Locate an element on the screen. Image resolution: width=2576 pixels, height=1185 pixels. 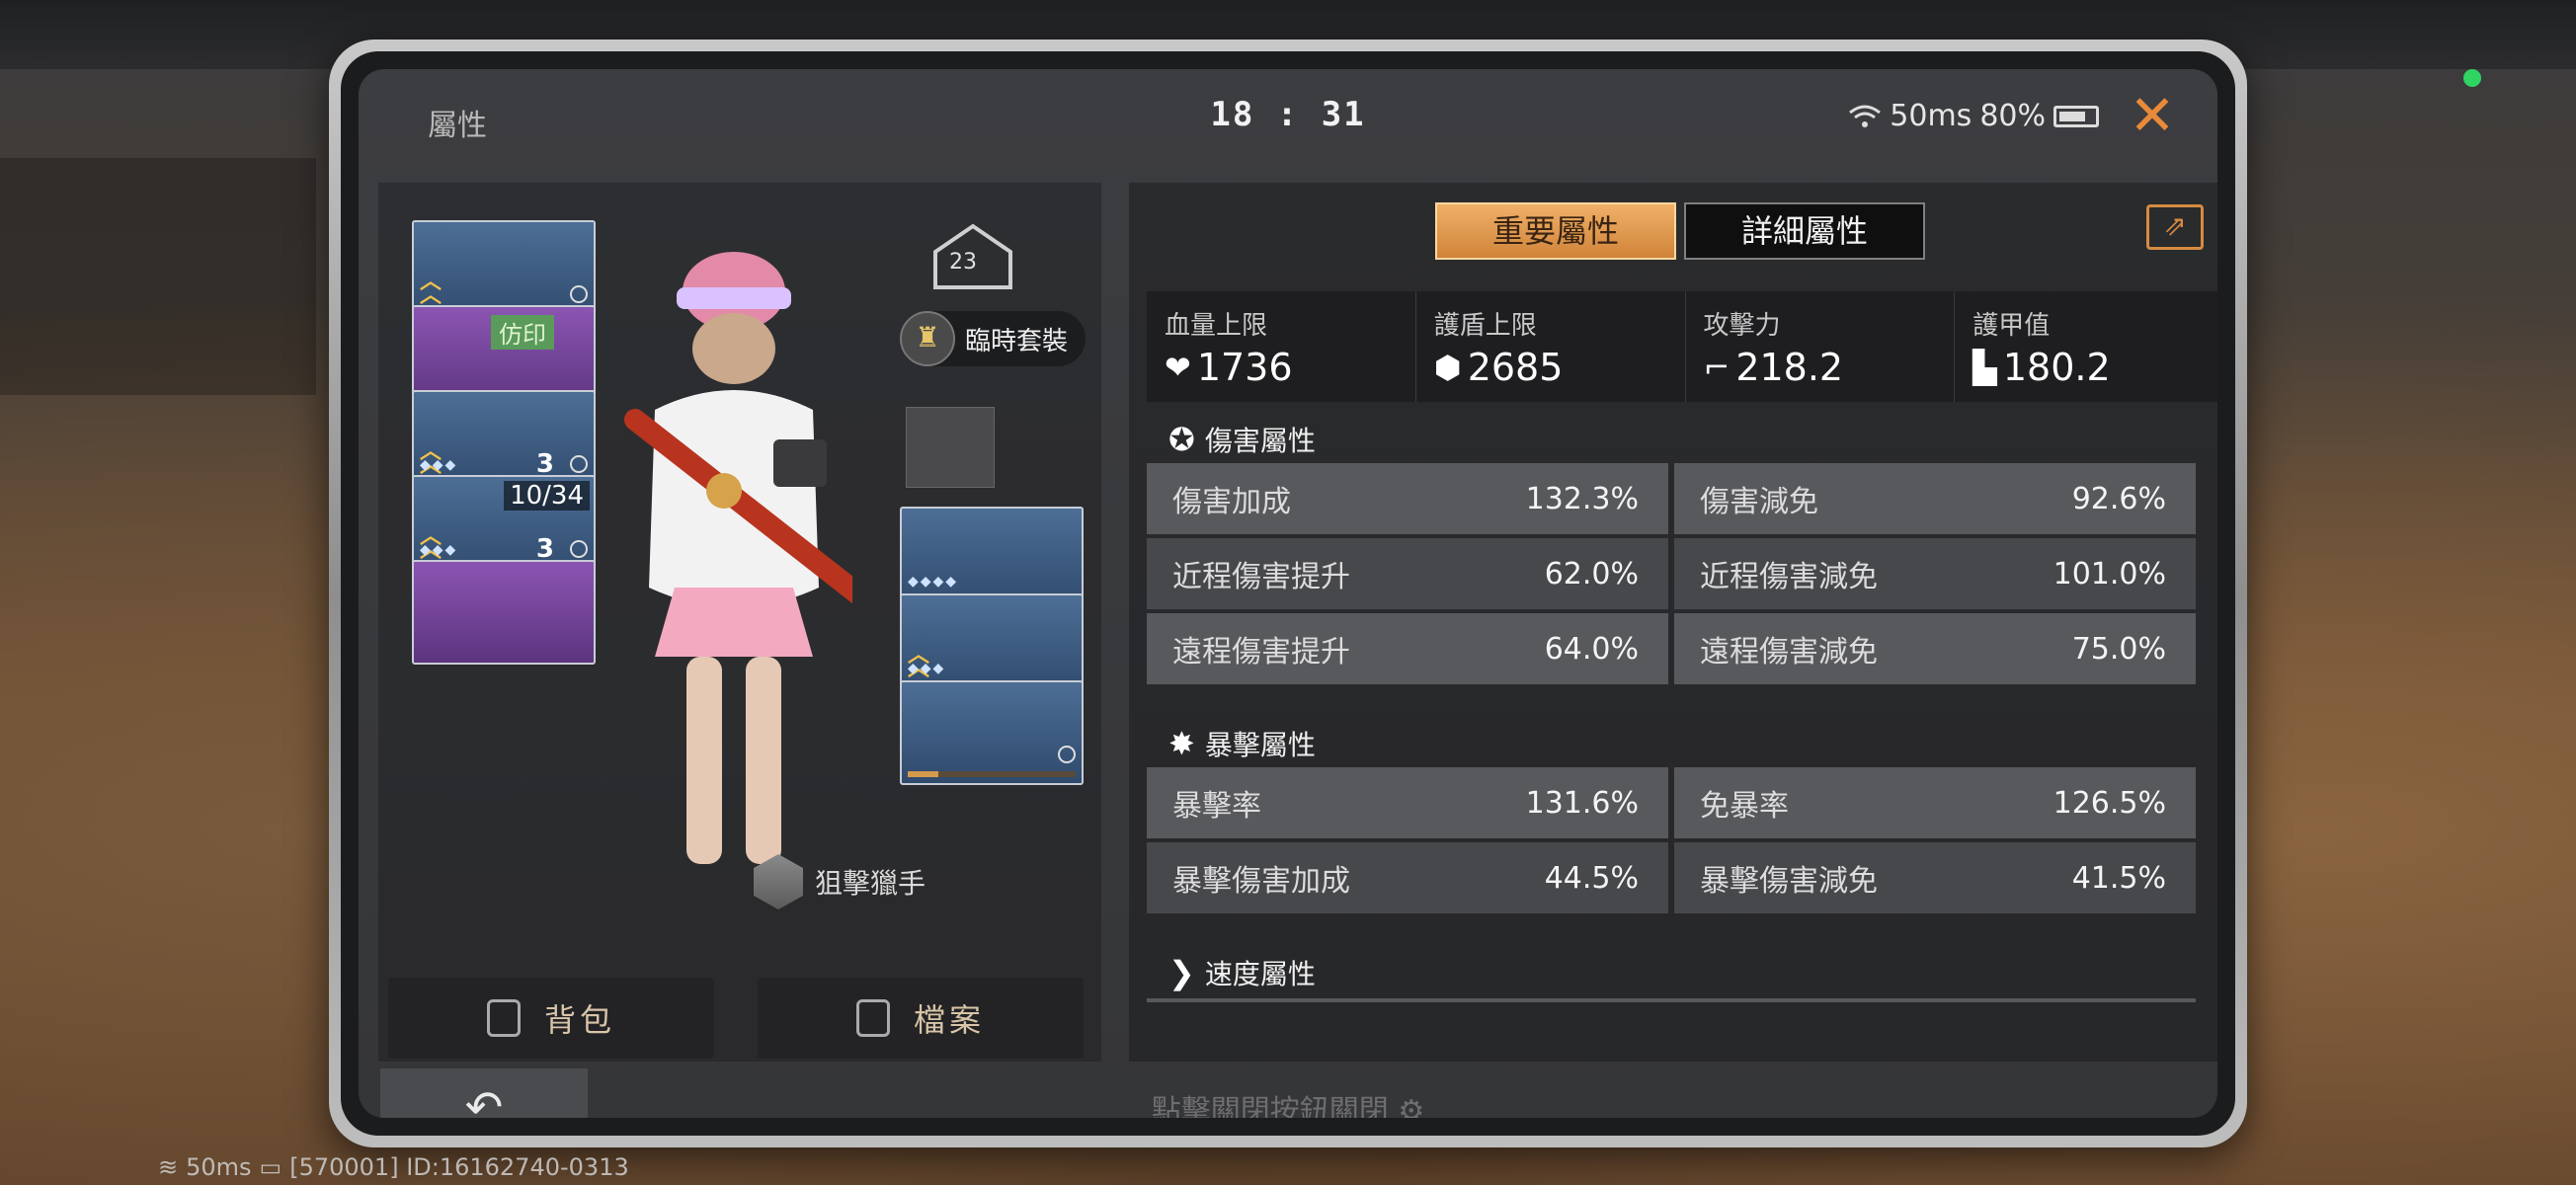
level-badge: 23 is located at coordinates (972, 256).